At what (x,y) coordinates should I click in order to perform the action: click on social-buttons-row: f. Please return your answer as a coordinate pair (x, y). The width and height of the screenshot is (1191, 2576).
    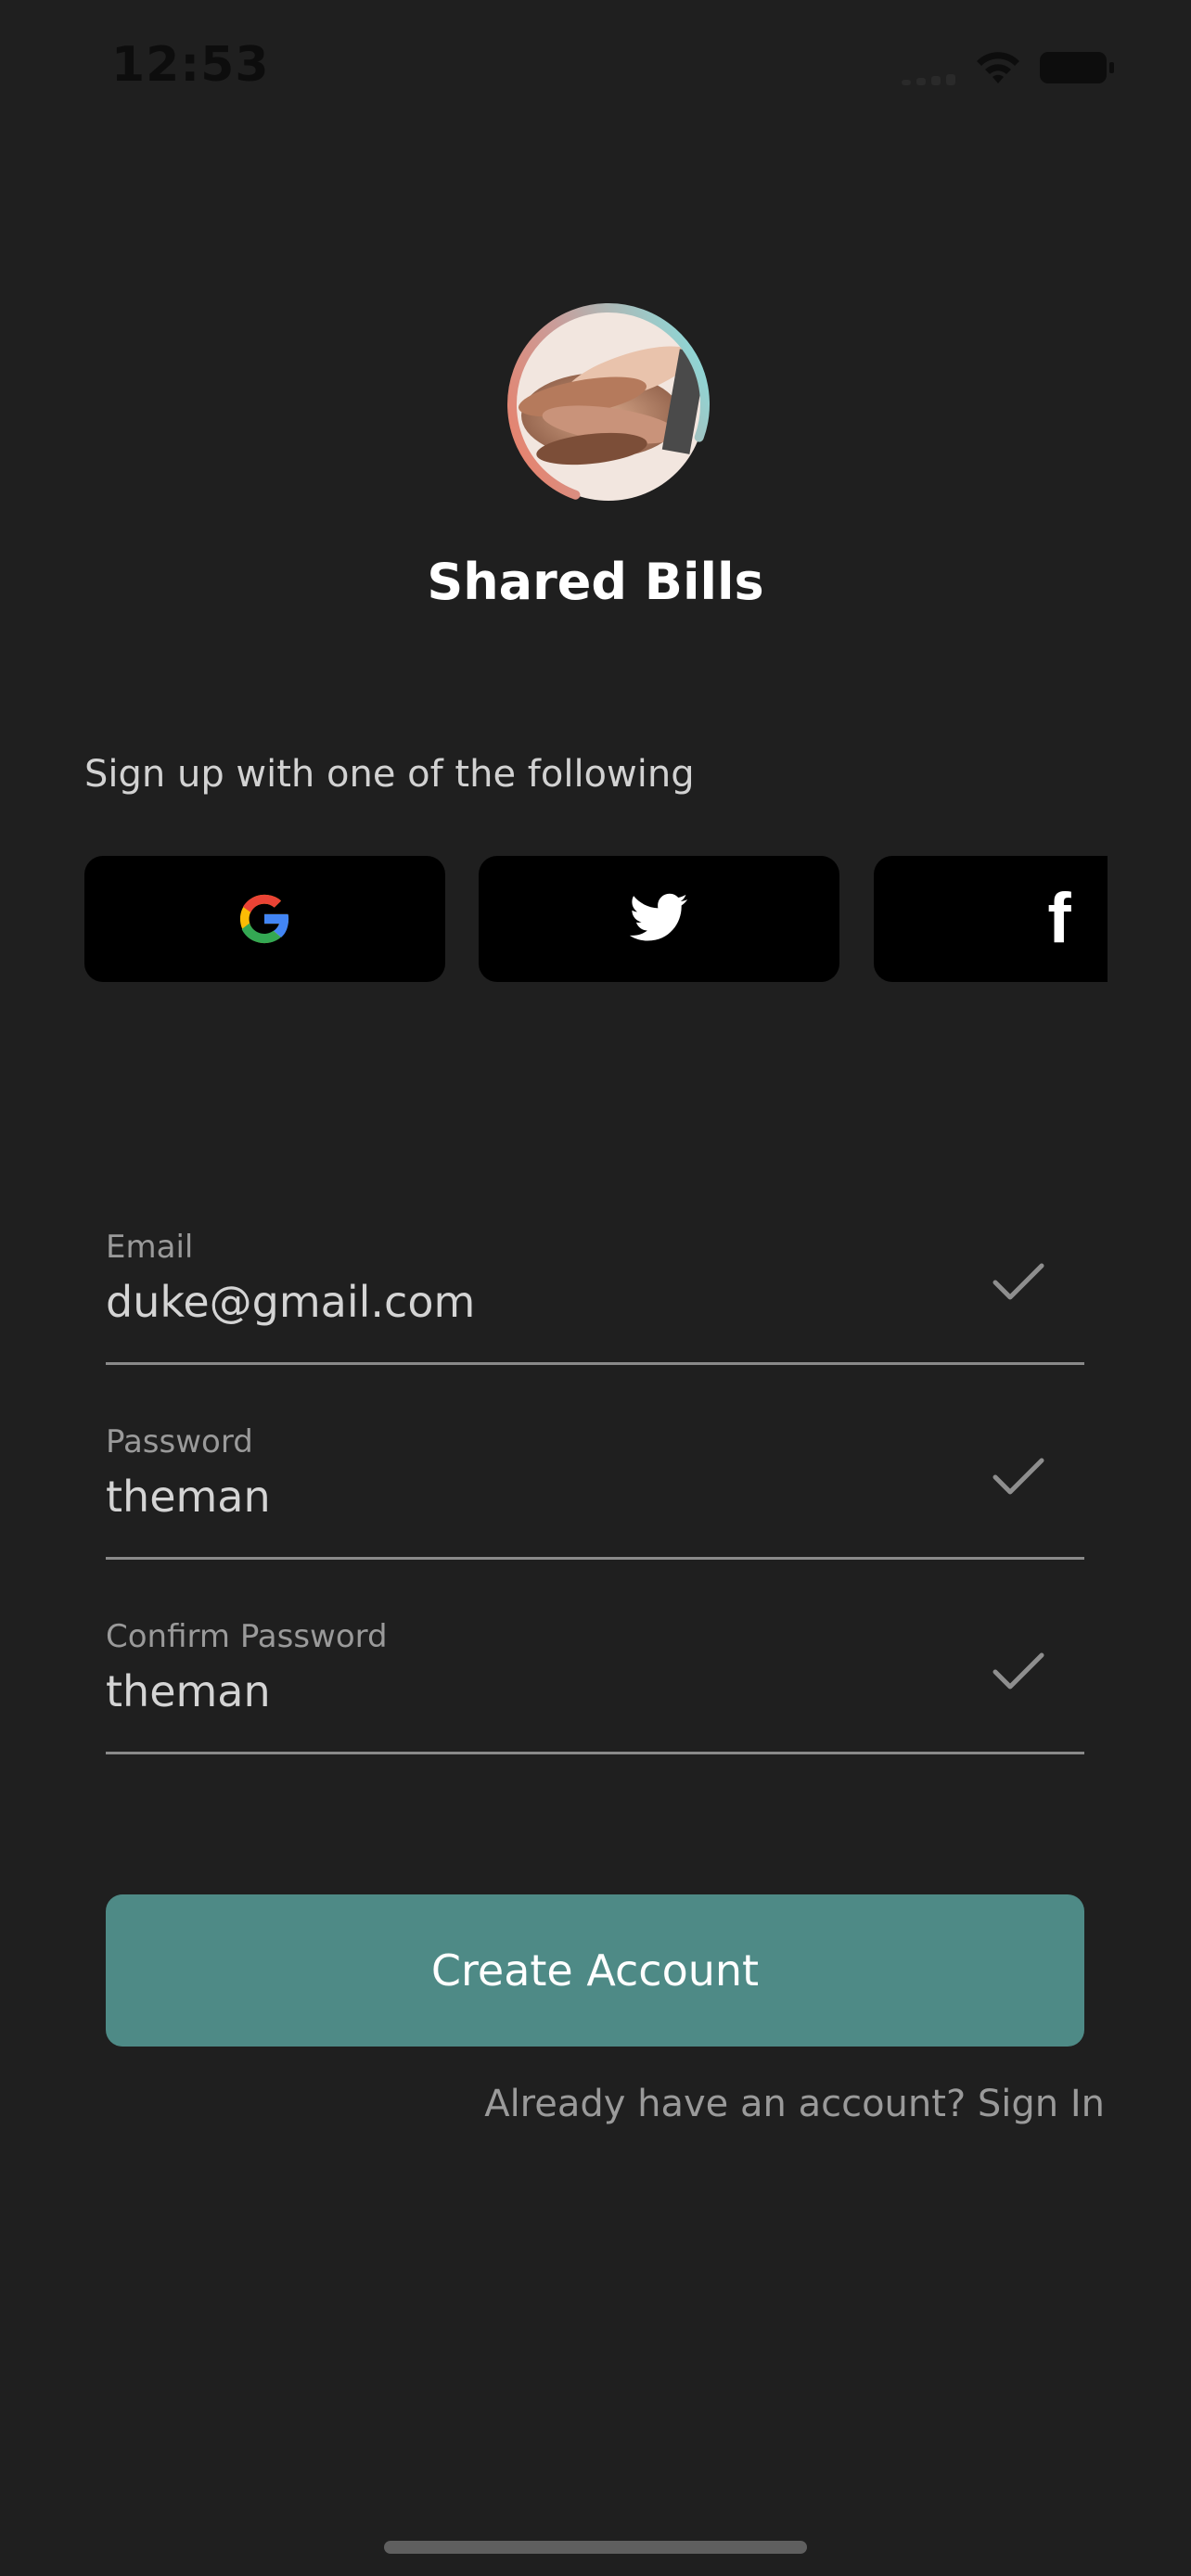
    Looking at the image, I should click on (554, 919).